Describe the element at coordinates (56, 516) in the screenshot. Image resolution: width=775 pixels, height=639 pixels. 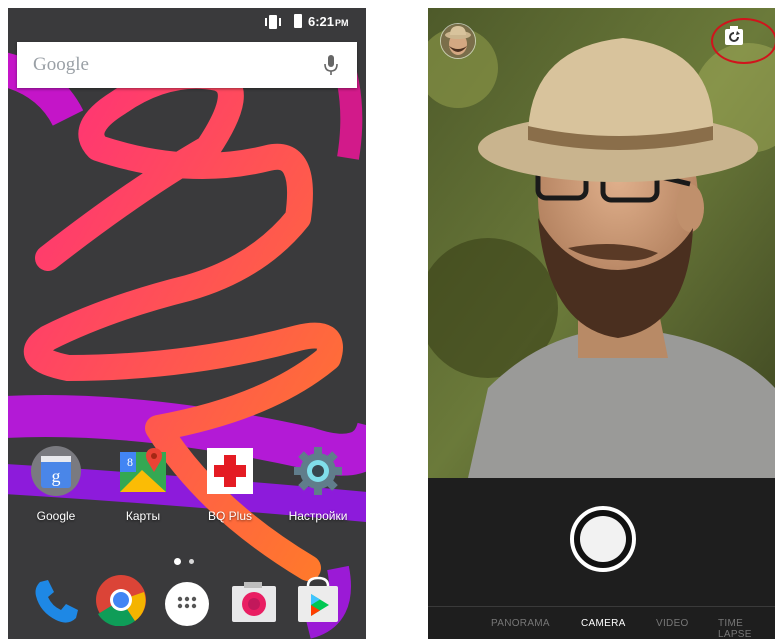
I see `app-label: Google` at that location.